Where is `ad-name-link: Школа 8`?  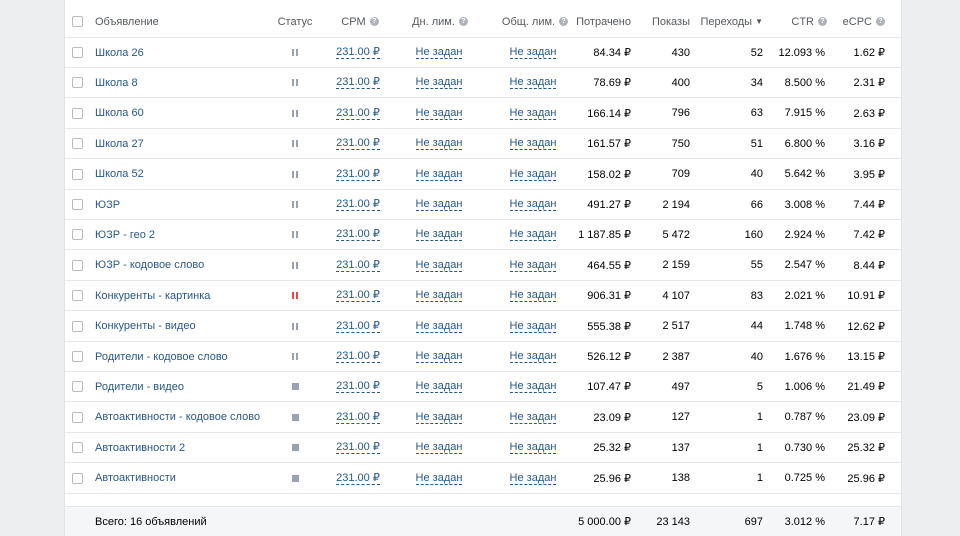
ad-name-link: Школа 8 is located at coordinates (116, 83).